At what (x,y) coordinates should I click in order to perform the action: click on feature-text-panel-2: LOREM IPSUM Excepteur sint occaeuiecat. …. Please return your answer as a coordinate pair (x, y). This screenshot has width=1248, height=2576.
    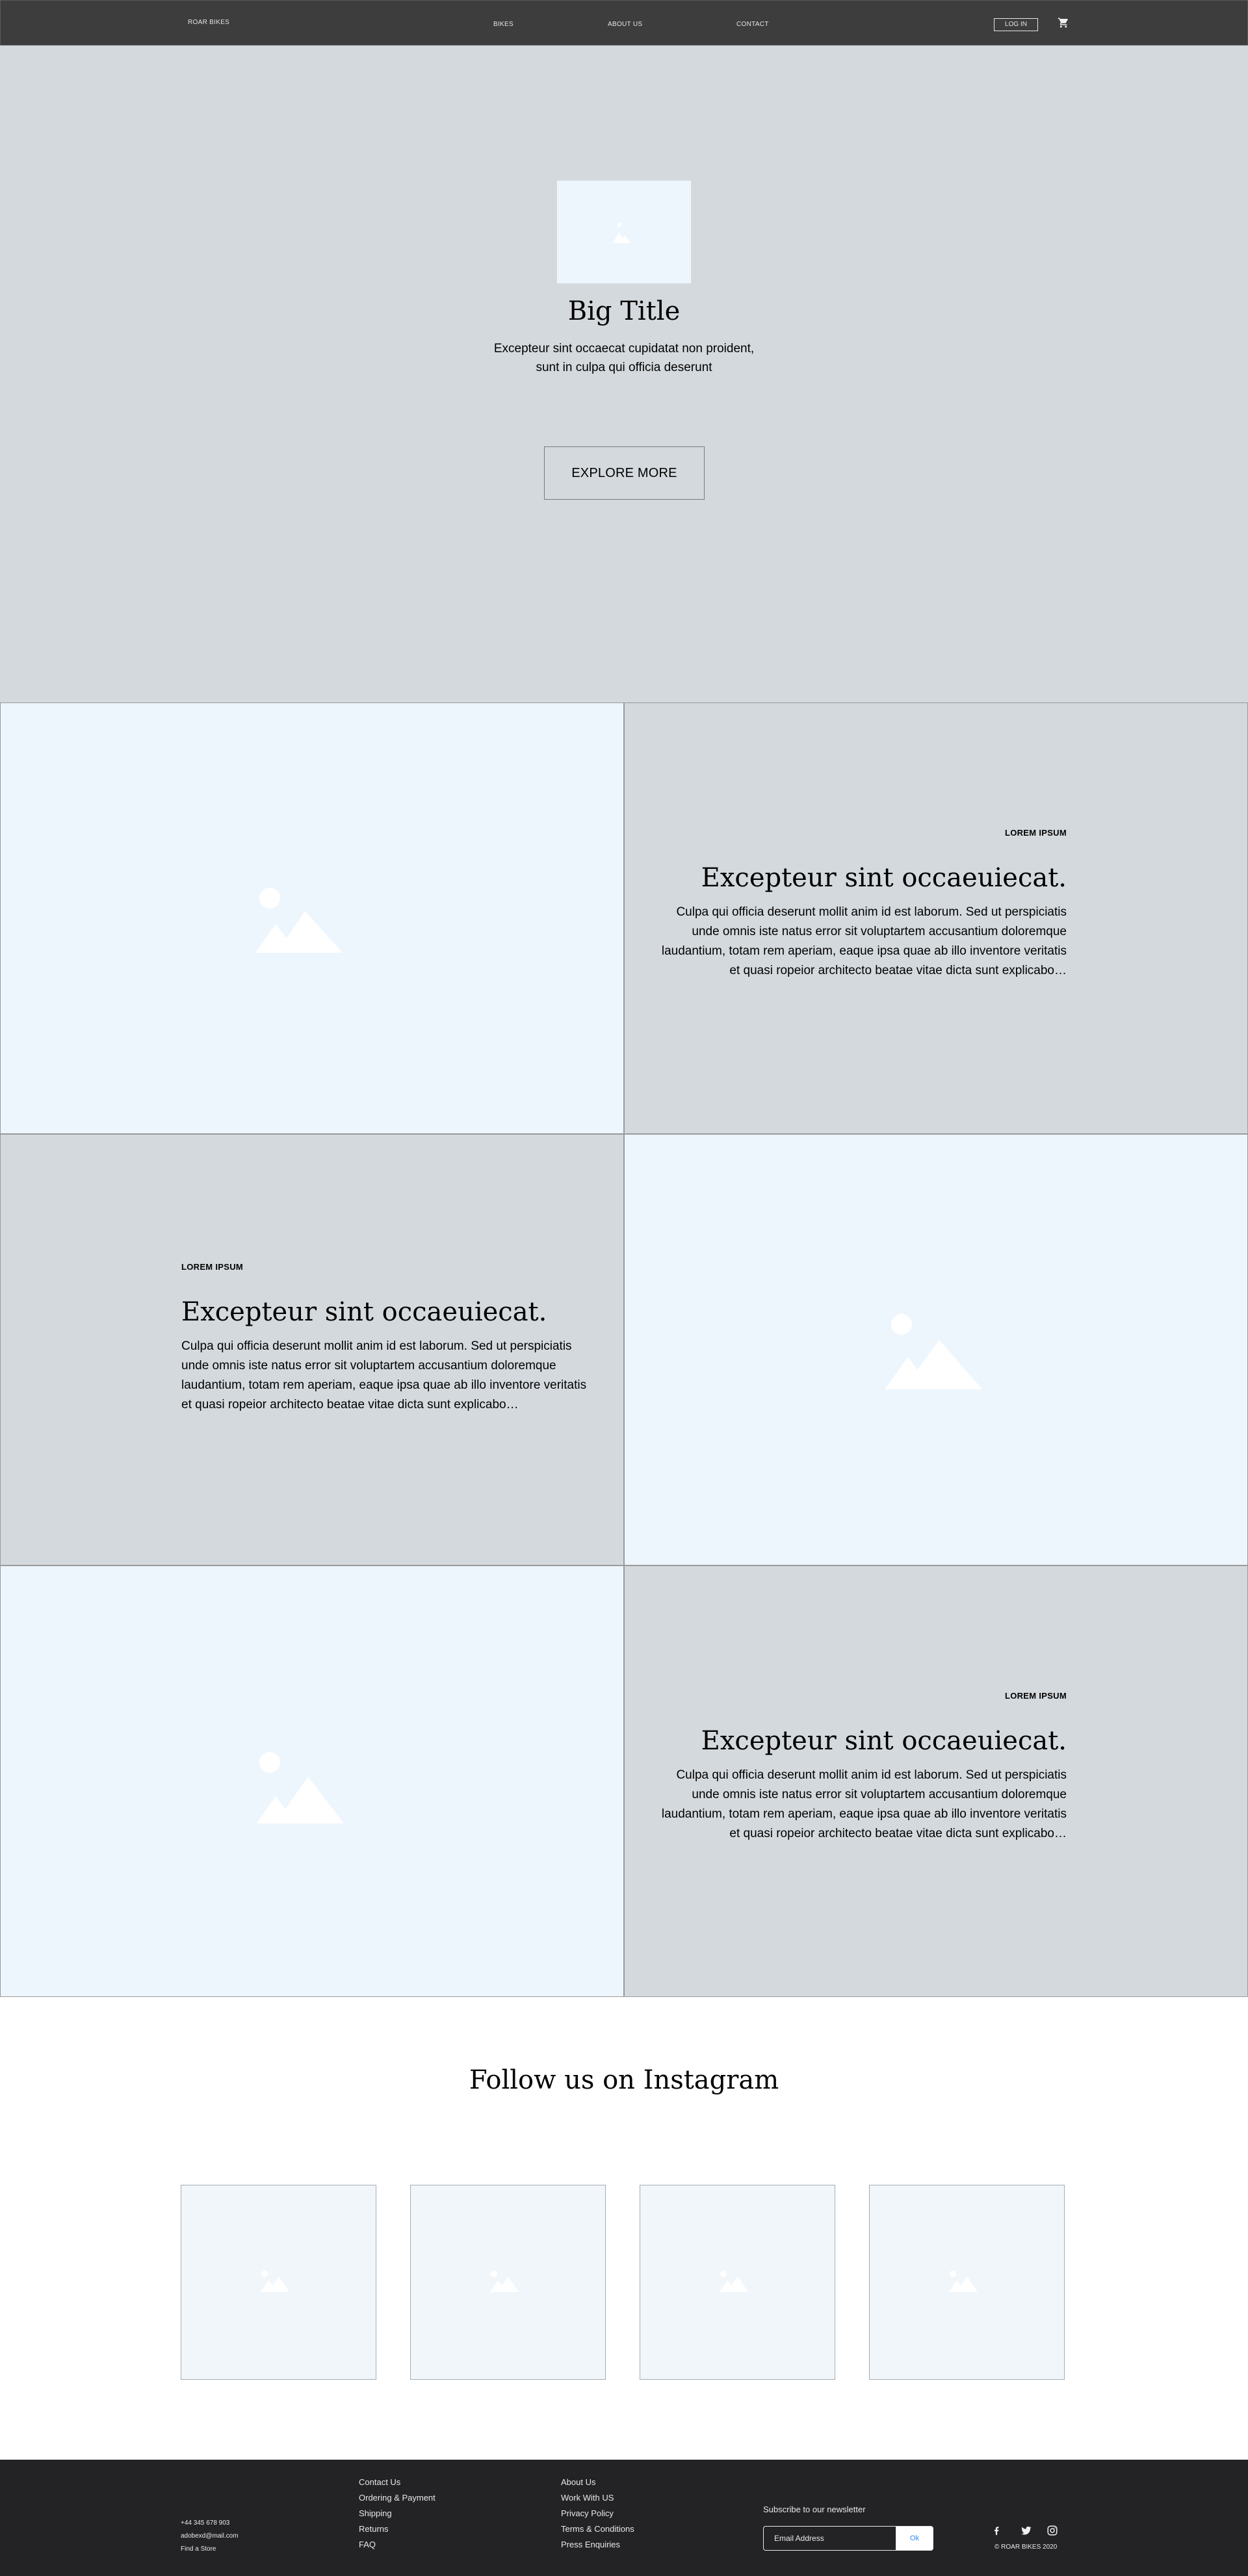
    Looking at the image, I should click on (312, 1349).